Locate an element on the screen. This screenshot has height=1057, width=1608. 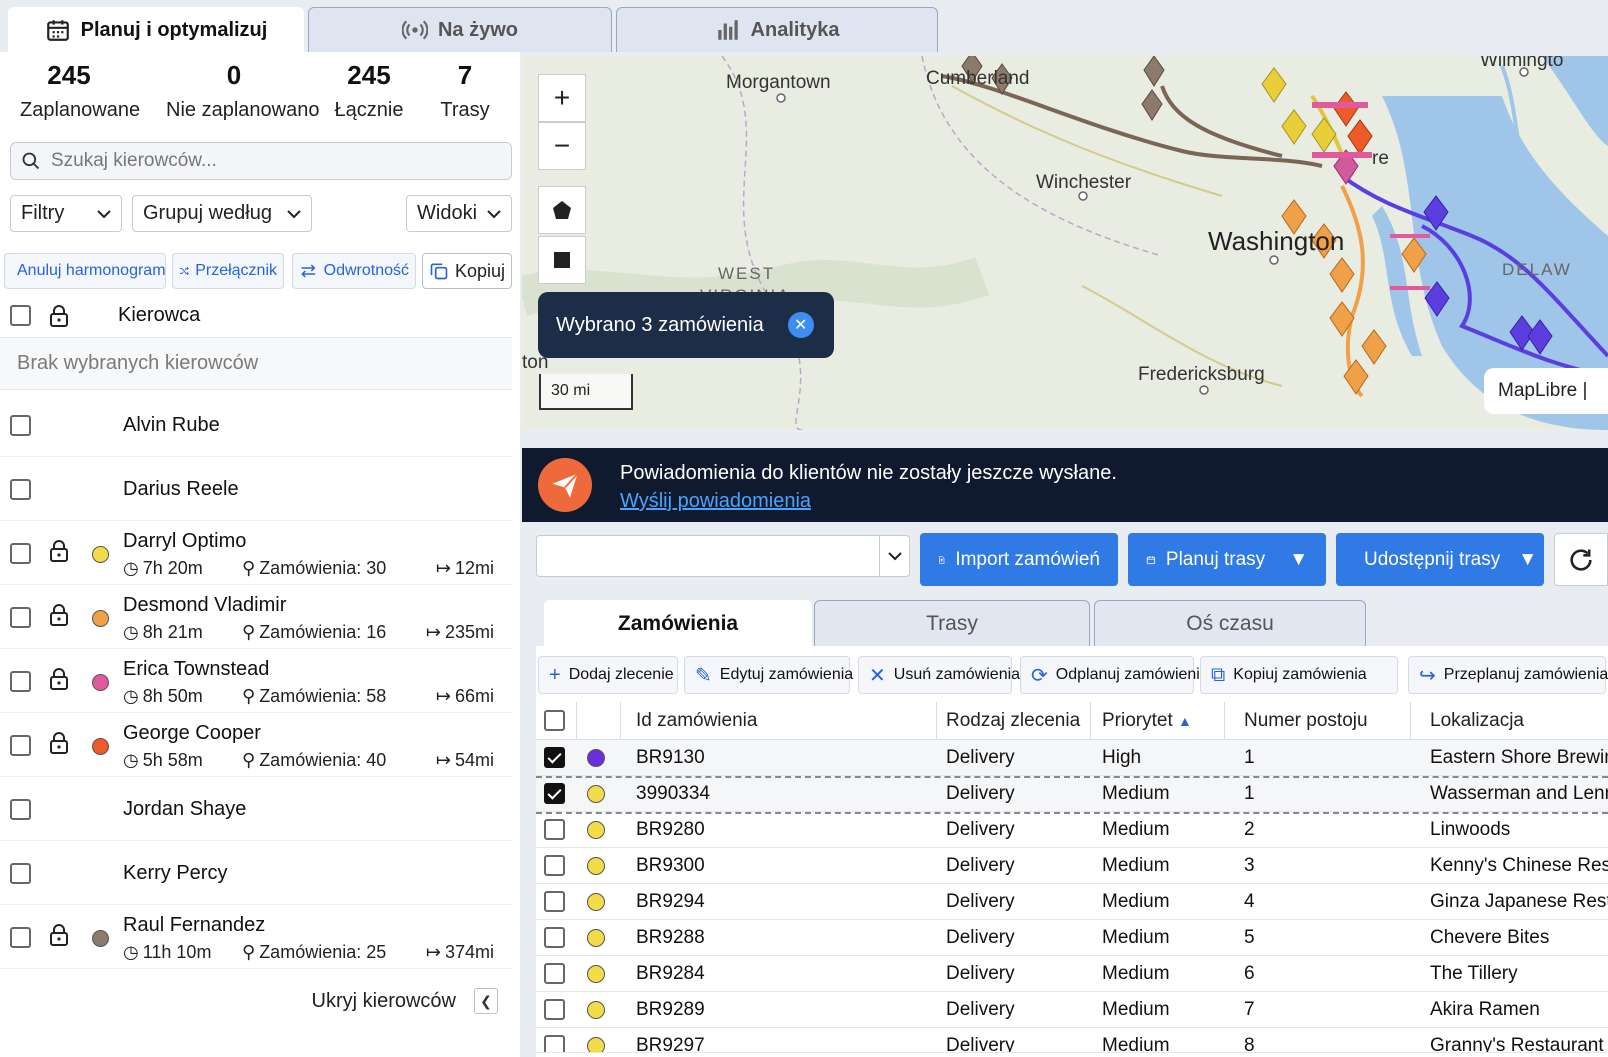
tab-analytics: Analityka is located at coordinates (777, 29).